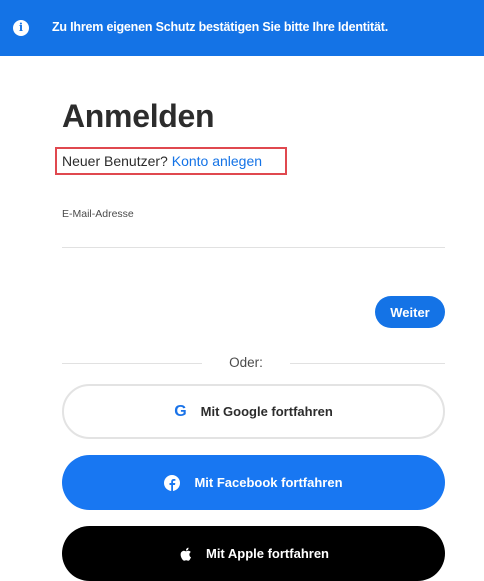  What do you see at coordinates (180, 411) in the screenshot?
I see `google-icon: G` at bounding box center [180, 411].